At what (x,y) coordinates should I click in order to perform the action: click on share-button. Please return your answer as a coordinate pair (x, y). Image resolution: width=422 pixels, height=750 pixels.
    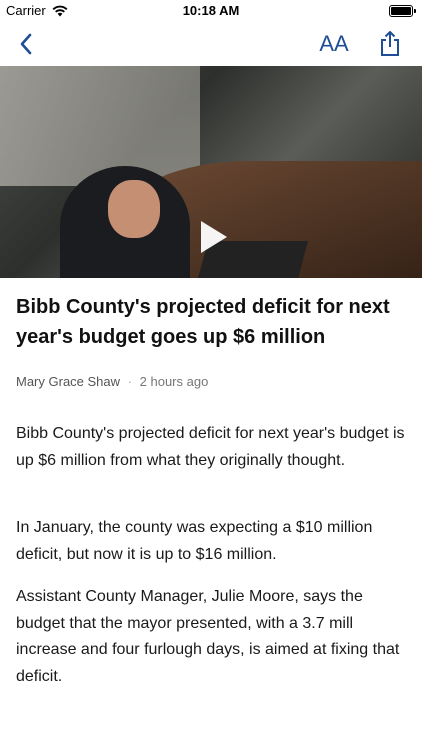
    Looking at the image, I should click on (390, 44).